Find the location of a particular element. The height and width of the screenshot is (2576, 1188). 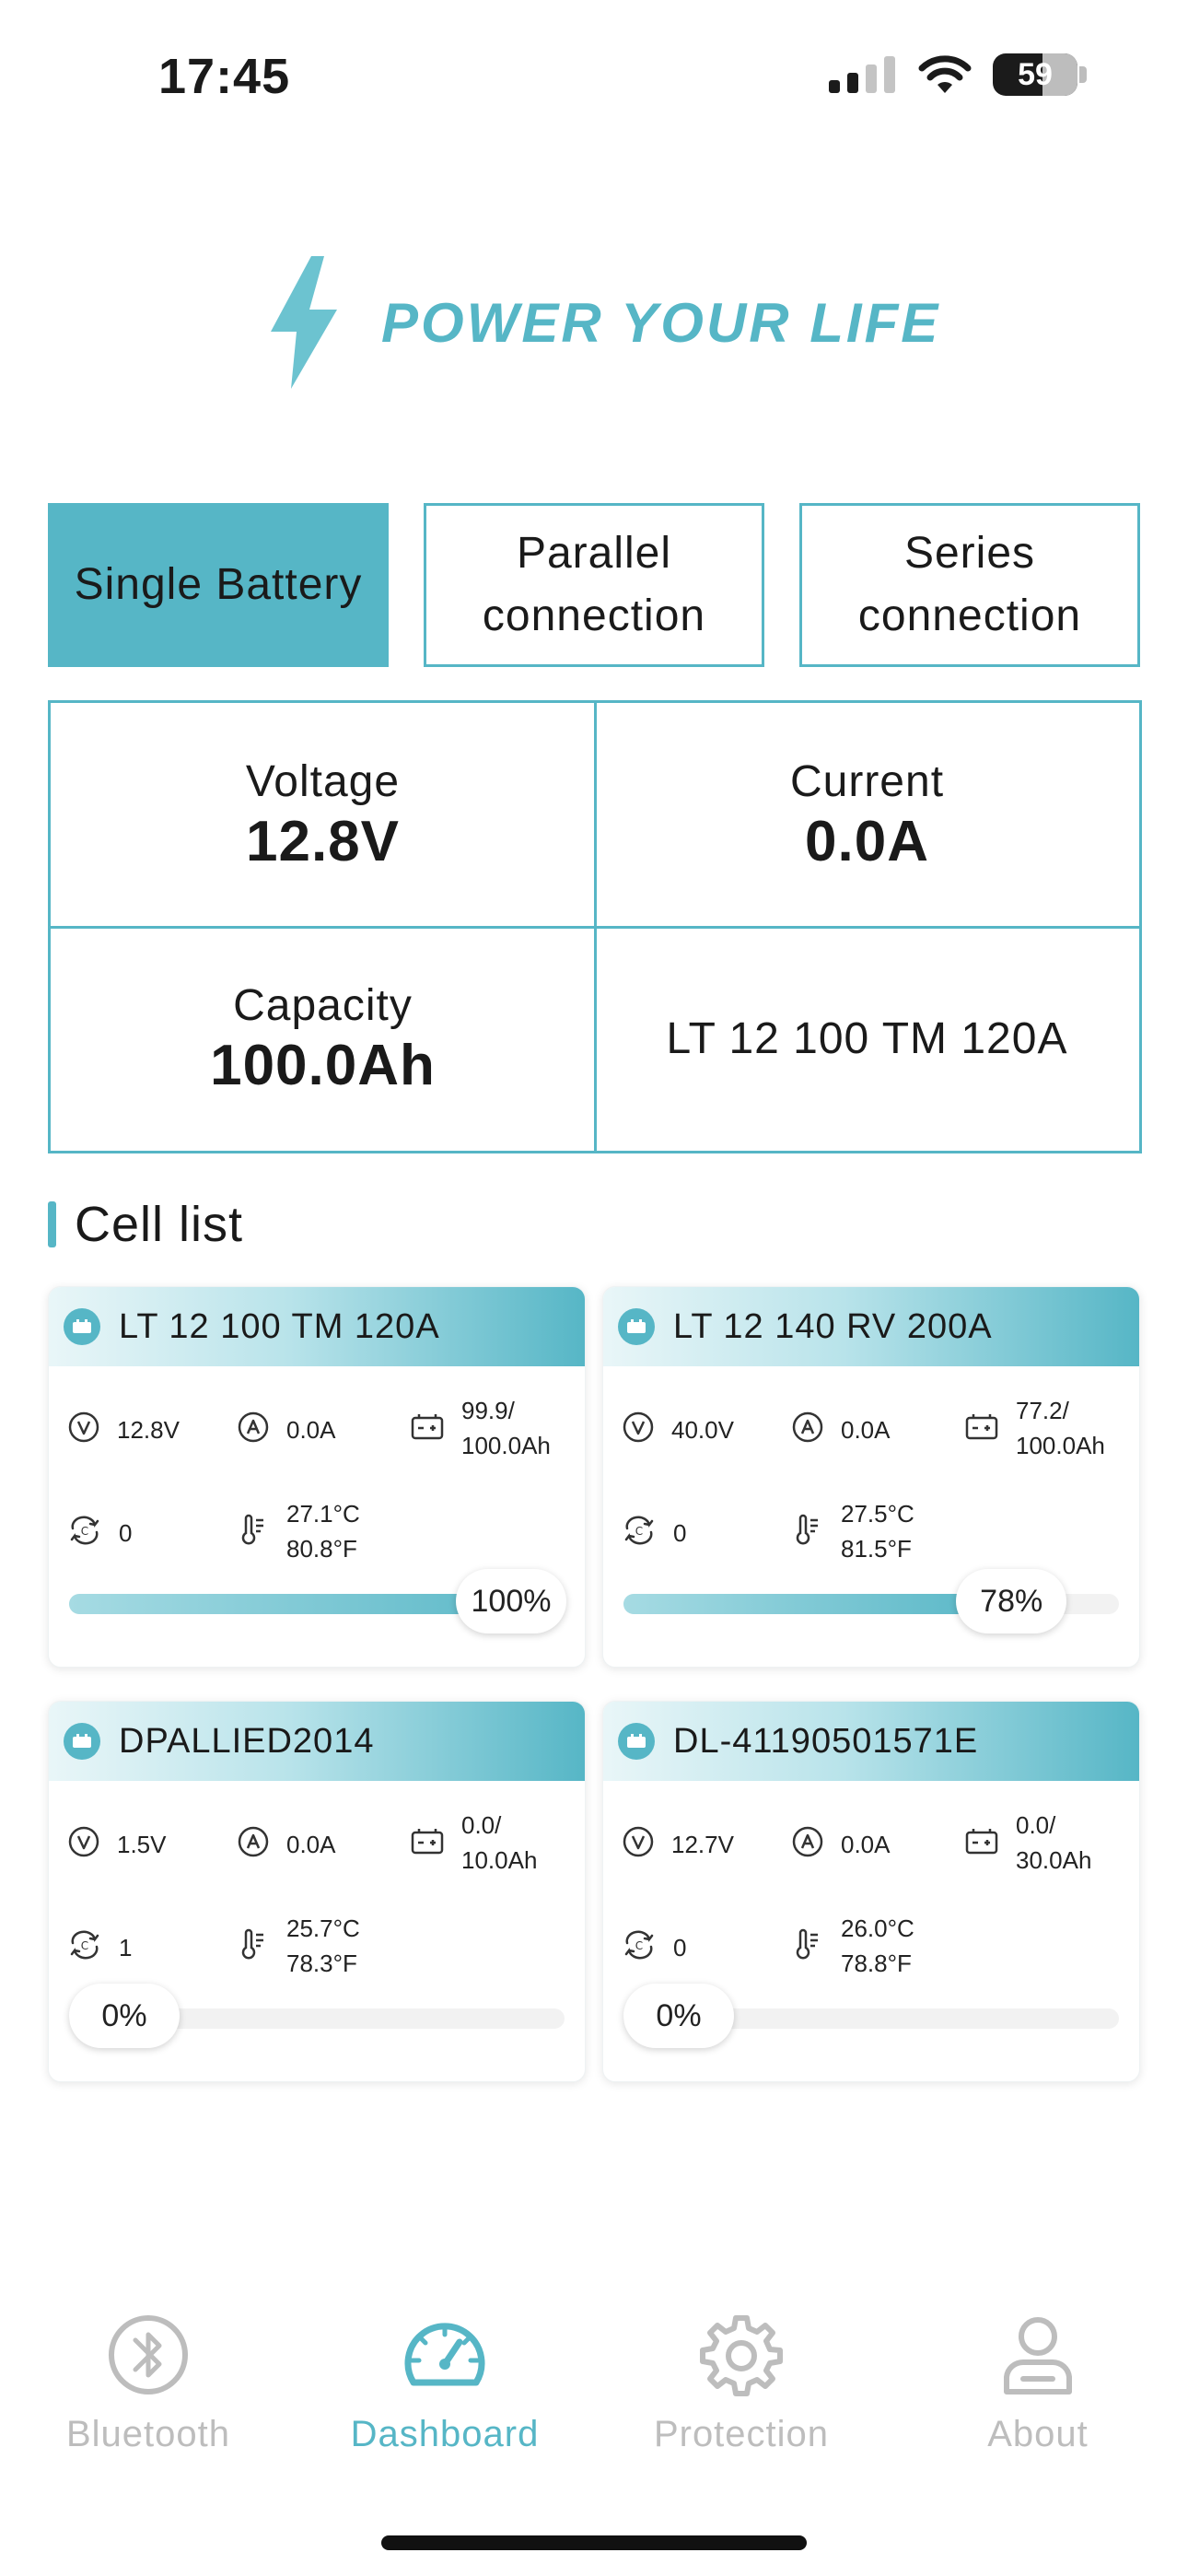

tab-single-battery: Single Battery is located at coordinates (218, 585).